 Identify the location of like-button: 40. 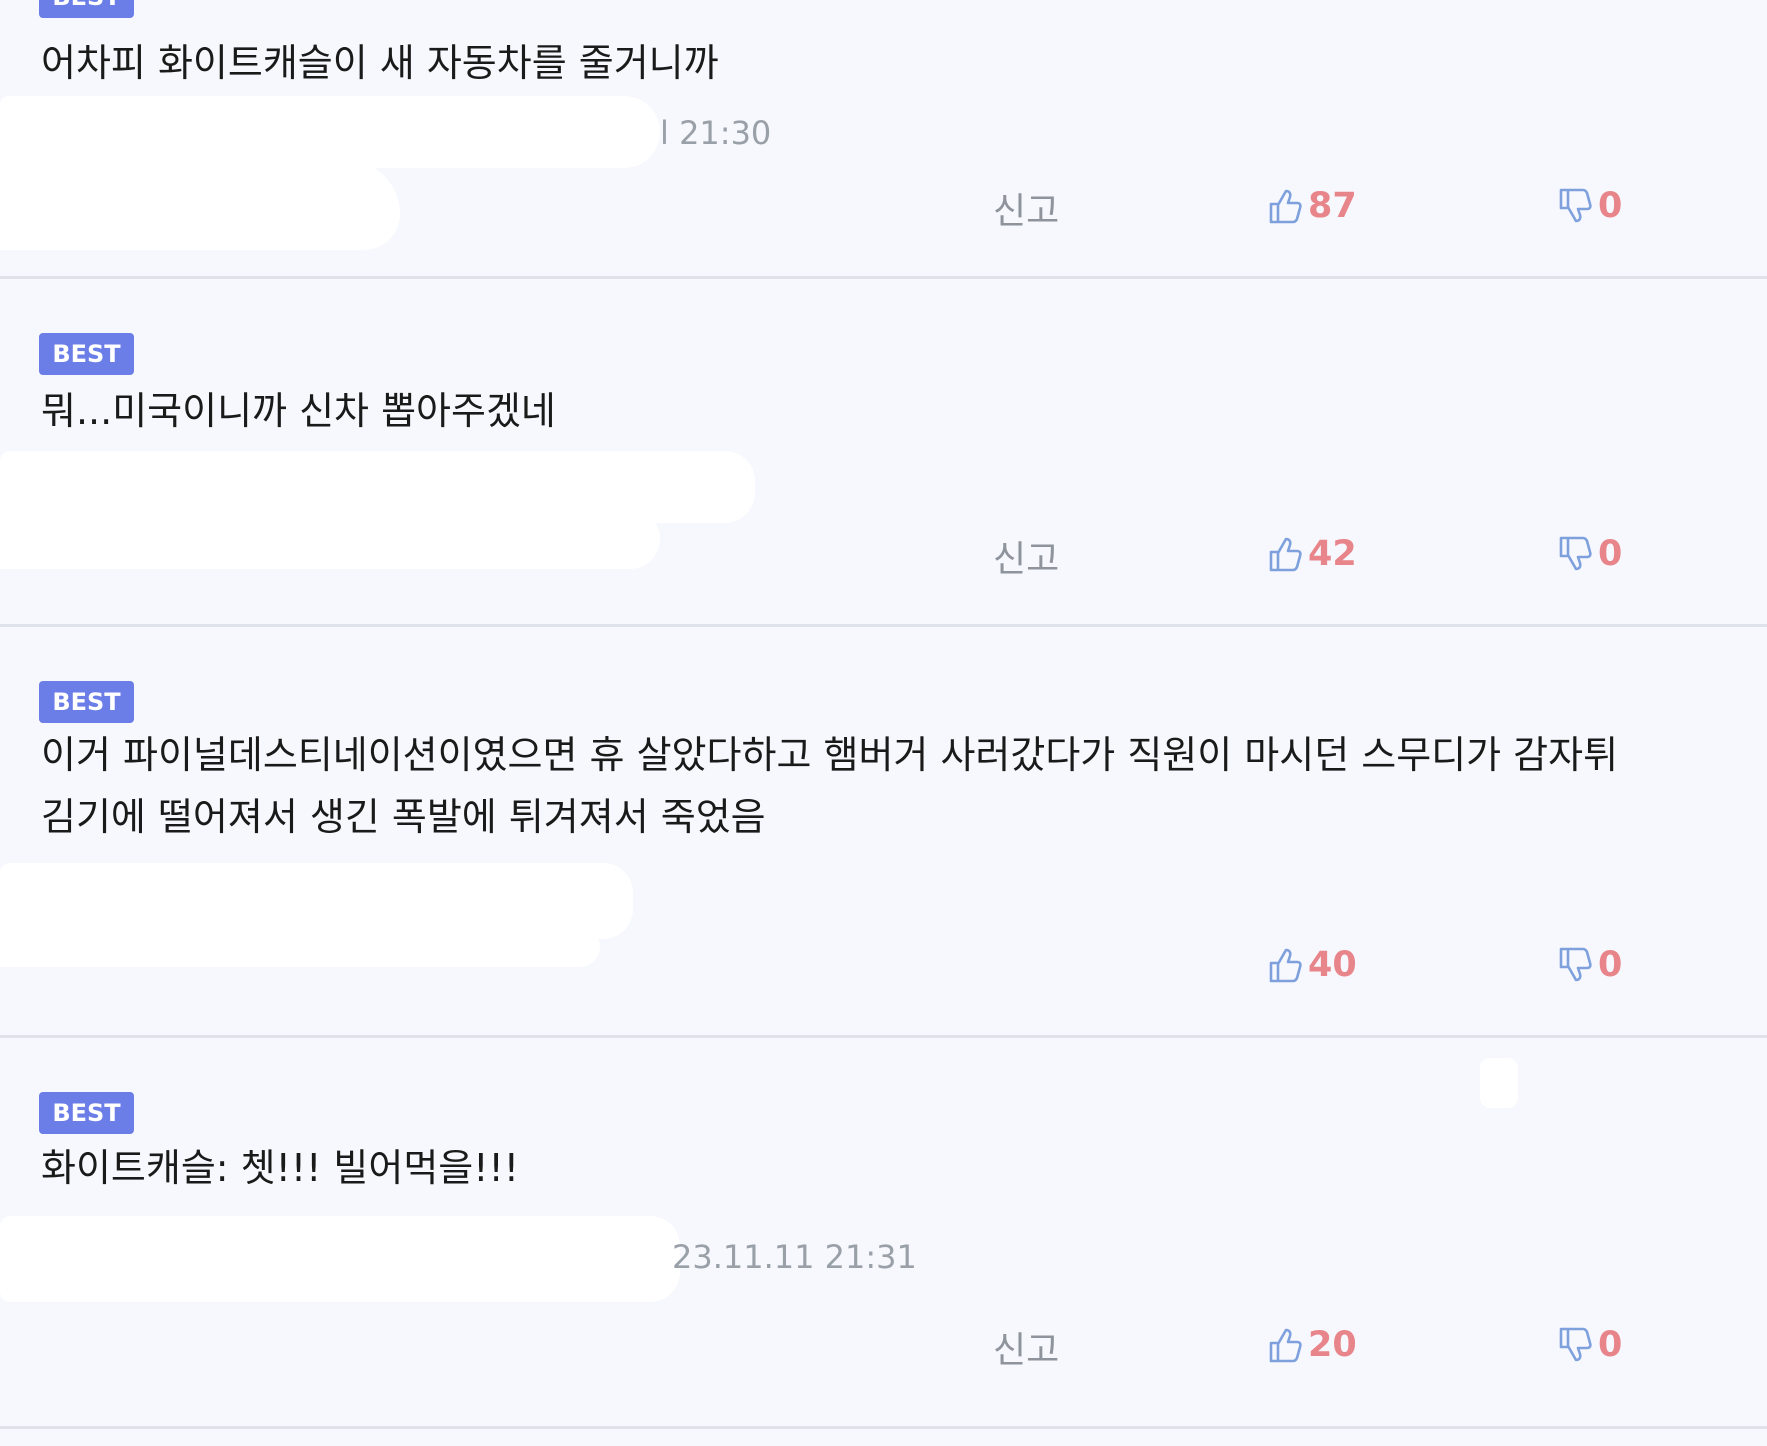
(1312, 965).